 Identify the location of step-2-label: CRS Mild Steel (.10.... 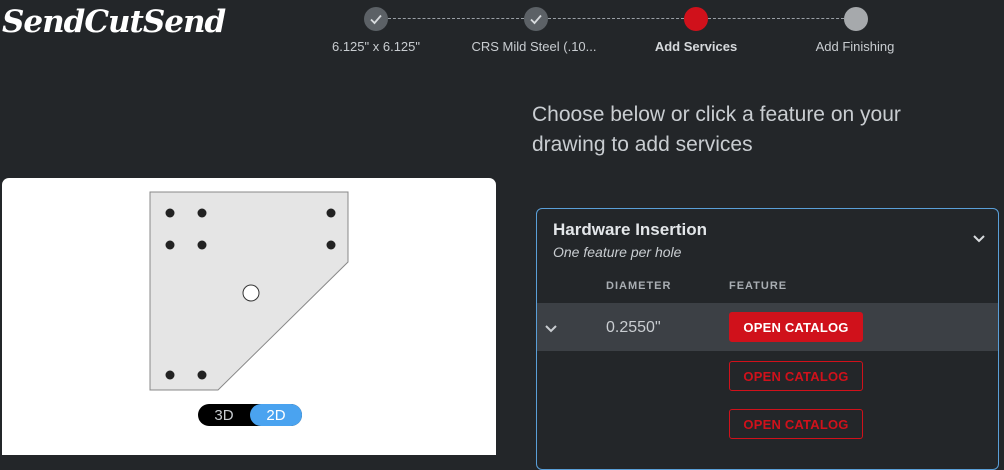
(534, 46).